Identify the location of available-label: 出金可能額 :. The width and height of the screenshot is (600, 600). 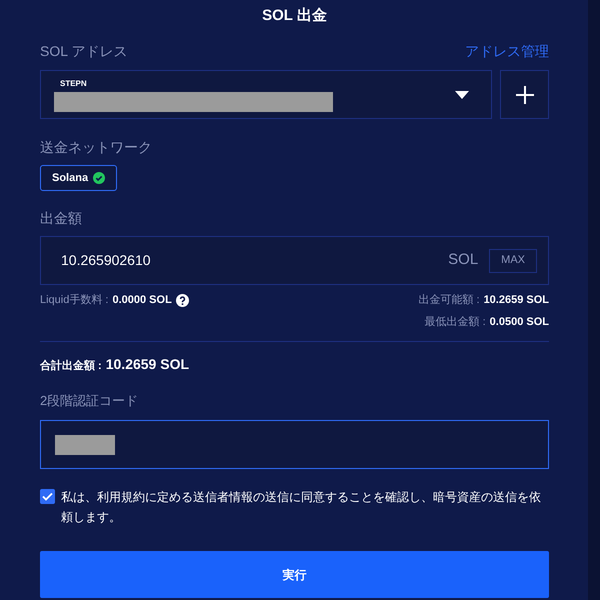
(449, 300).